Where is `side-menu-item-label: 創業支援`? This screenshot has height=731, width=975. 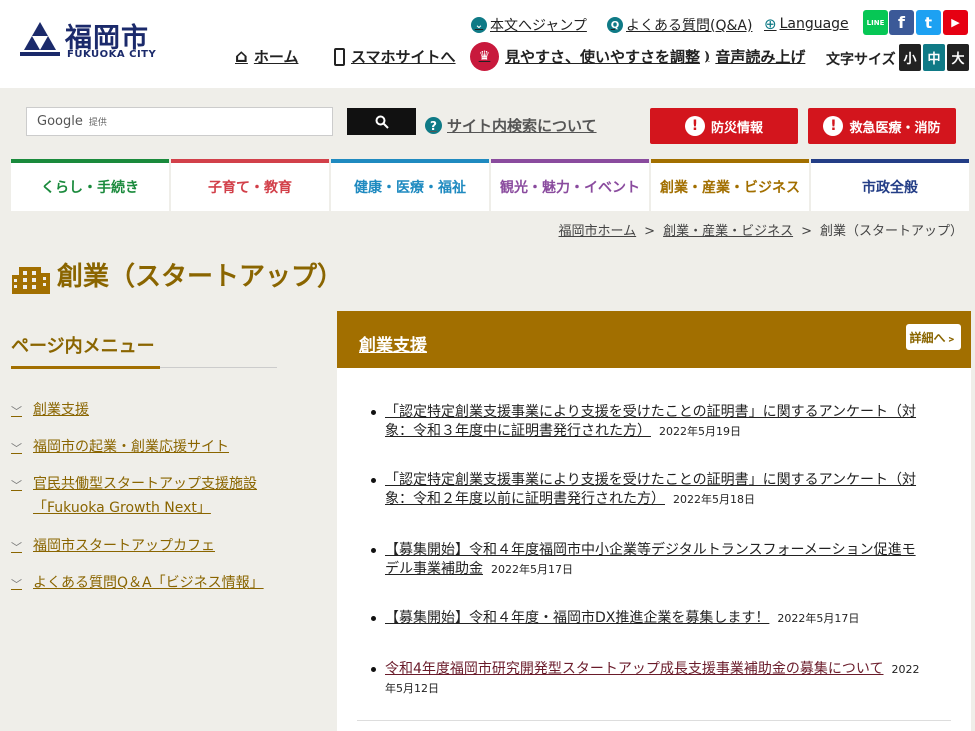 side-menu-item-label: 創業支援 is located at coordinates (61, 410).